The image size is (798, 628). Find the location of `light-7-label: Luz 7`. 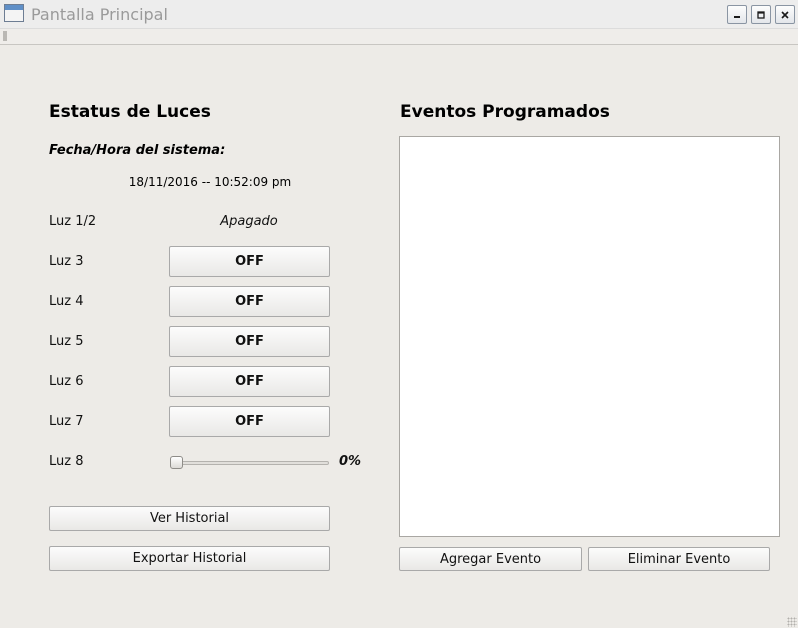

light-7-label: Luz 7 is located at coordinates (66, 421).